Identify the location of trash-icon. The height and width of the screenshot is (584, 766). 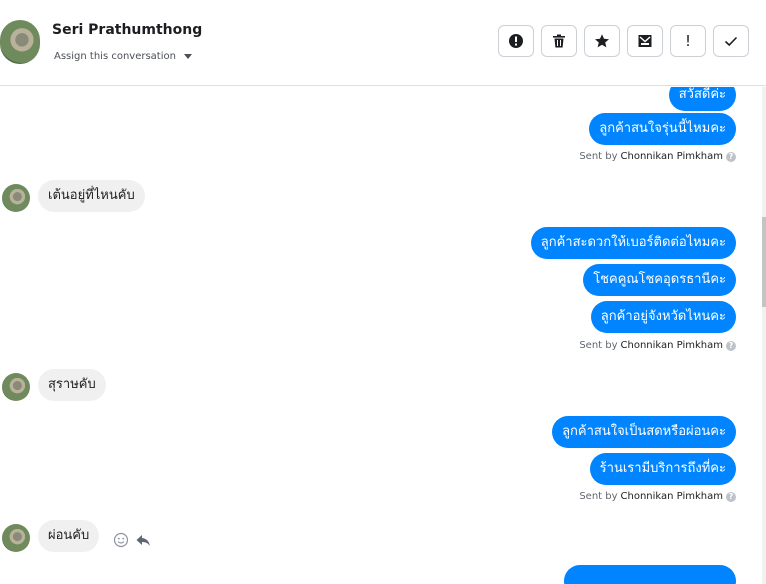
(559, 41).